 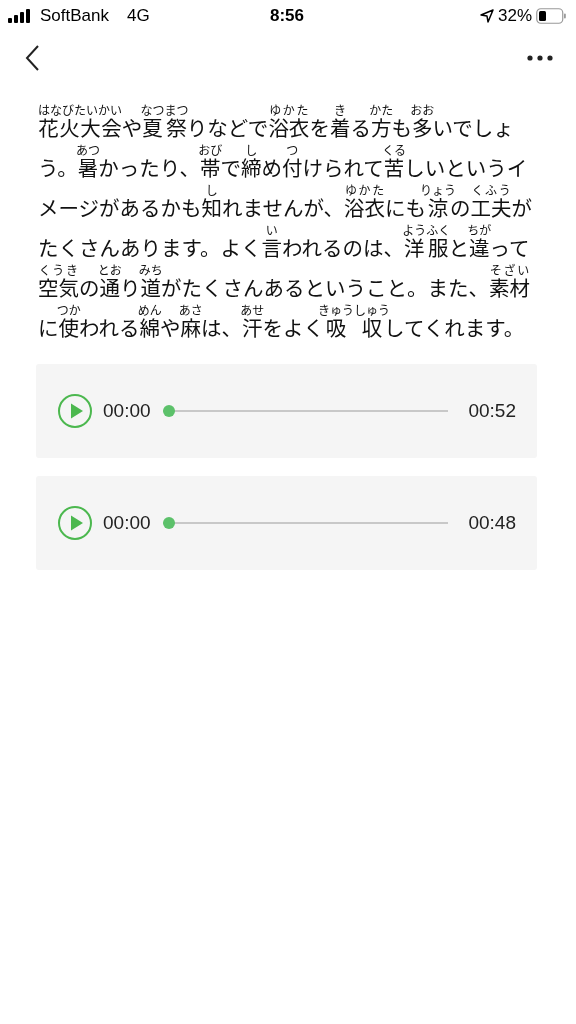 I want to click on duration-time: 00:48, so click(x=492, y=523).